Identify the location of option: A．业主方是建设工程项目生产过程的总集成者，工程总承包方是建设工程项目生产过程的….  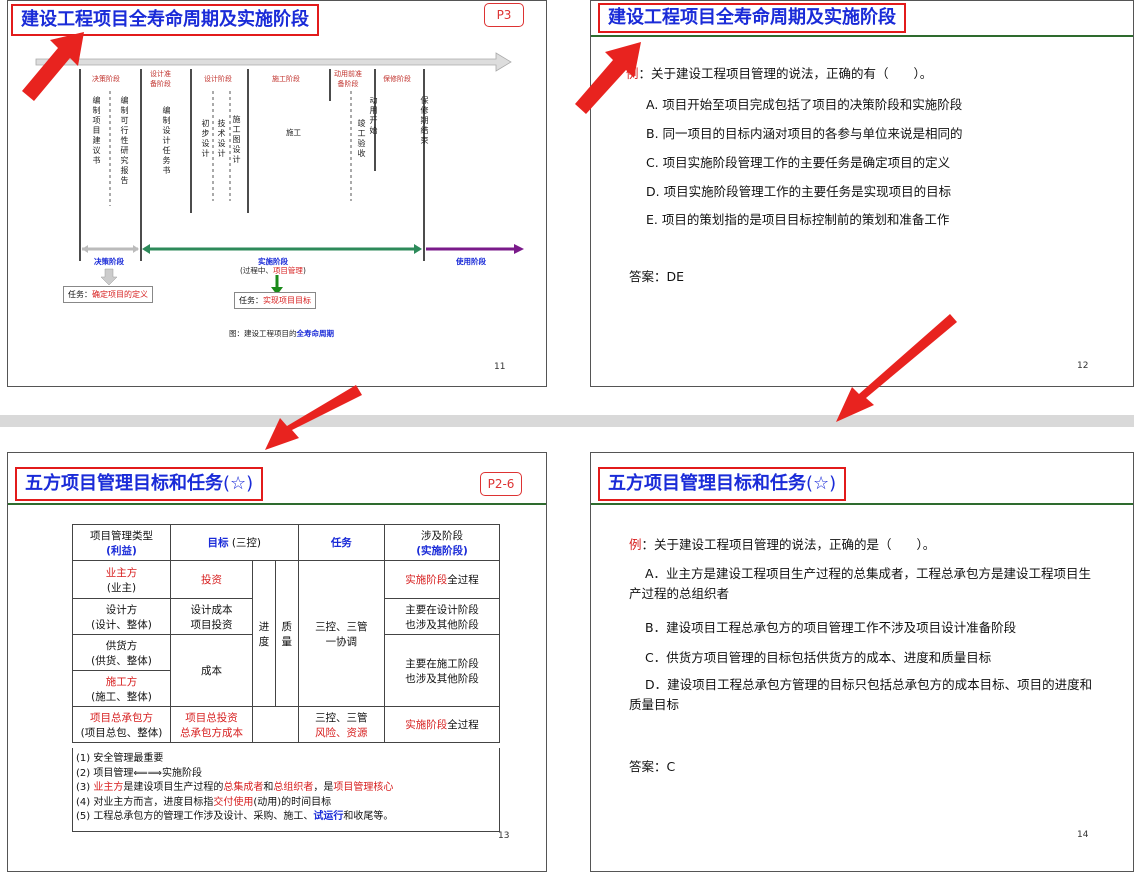
(860, 583).